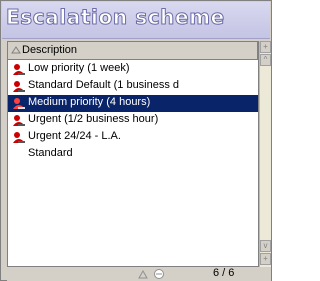 The height and width of the screenshot is (281, 320). I want to click on scroll-bottom-icon: +, so click(265, 259).